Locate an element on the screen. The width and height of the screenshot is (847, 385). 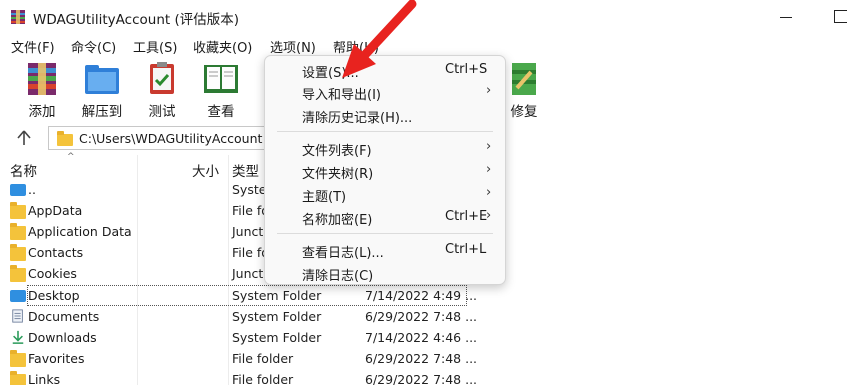
file-name: Cookies is located at coordinates (52, 273).